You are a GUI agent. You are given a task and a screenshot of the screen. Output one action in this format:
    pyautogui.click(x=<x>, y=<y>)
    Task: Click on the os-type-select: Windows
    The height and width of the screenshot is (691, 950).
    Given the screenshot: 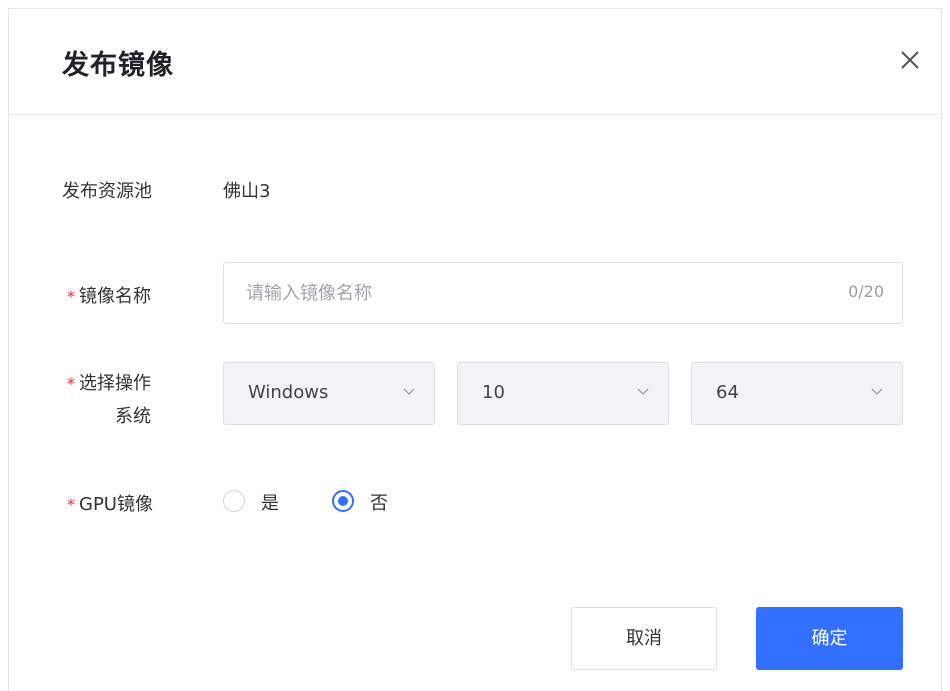 What is the action you would take?
    pyautogui.click(x=329, y=393)
    